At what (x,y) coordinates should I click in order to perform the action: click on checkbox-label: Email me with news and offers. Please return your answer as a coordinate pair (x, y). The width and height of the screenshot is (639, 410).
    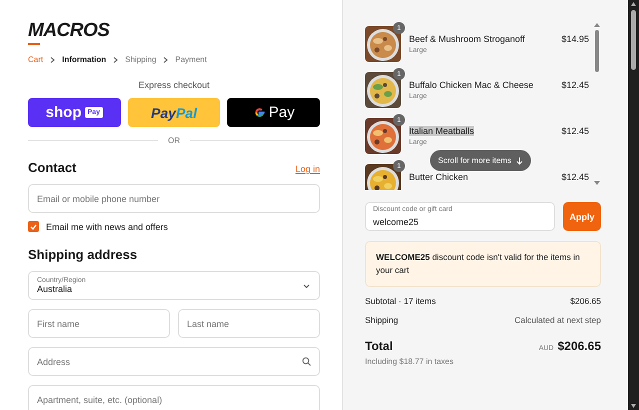
    Looking at the image, I should click on (107, 227).